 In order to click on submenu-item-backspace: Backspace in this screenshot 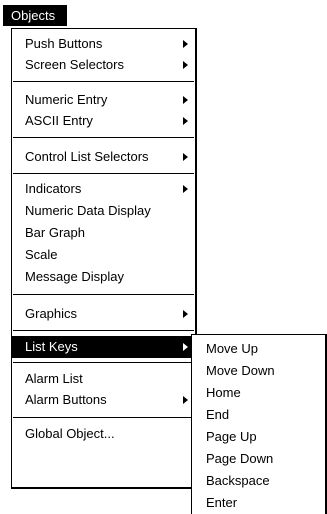, I will do `click(258, 481)`.